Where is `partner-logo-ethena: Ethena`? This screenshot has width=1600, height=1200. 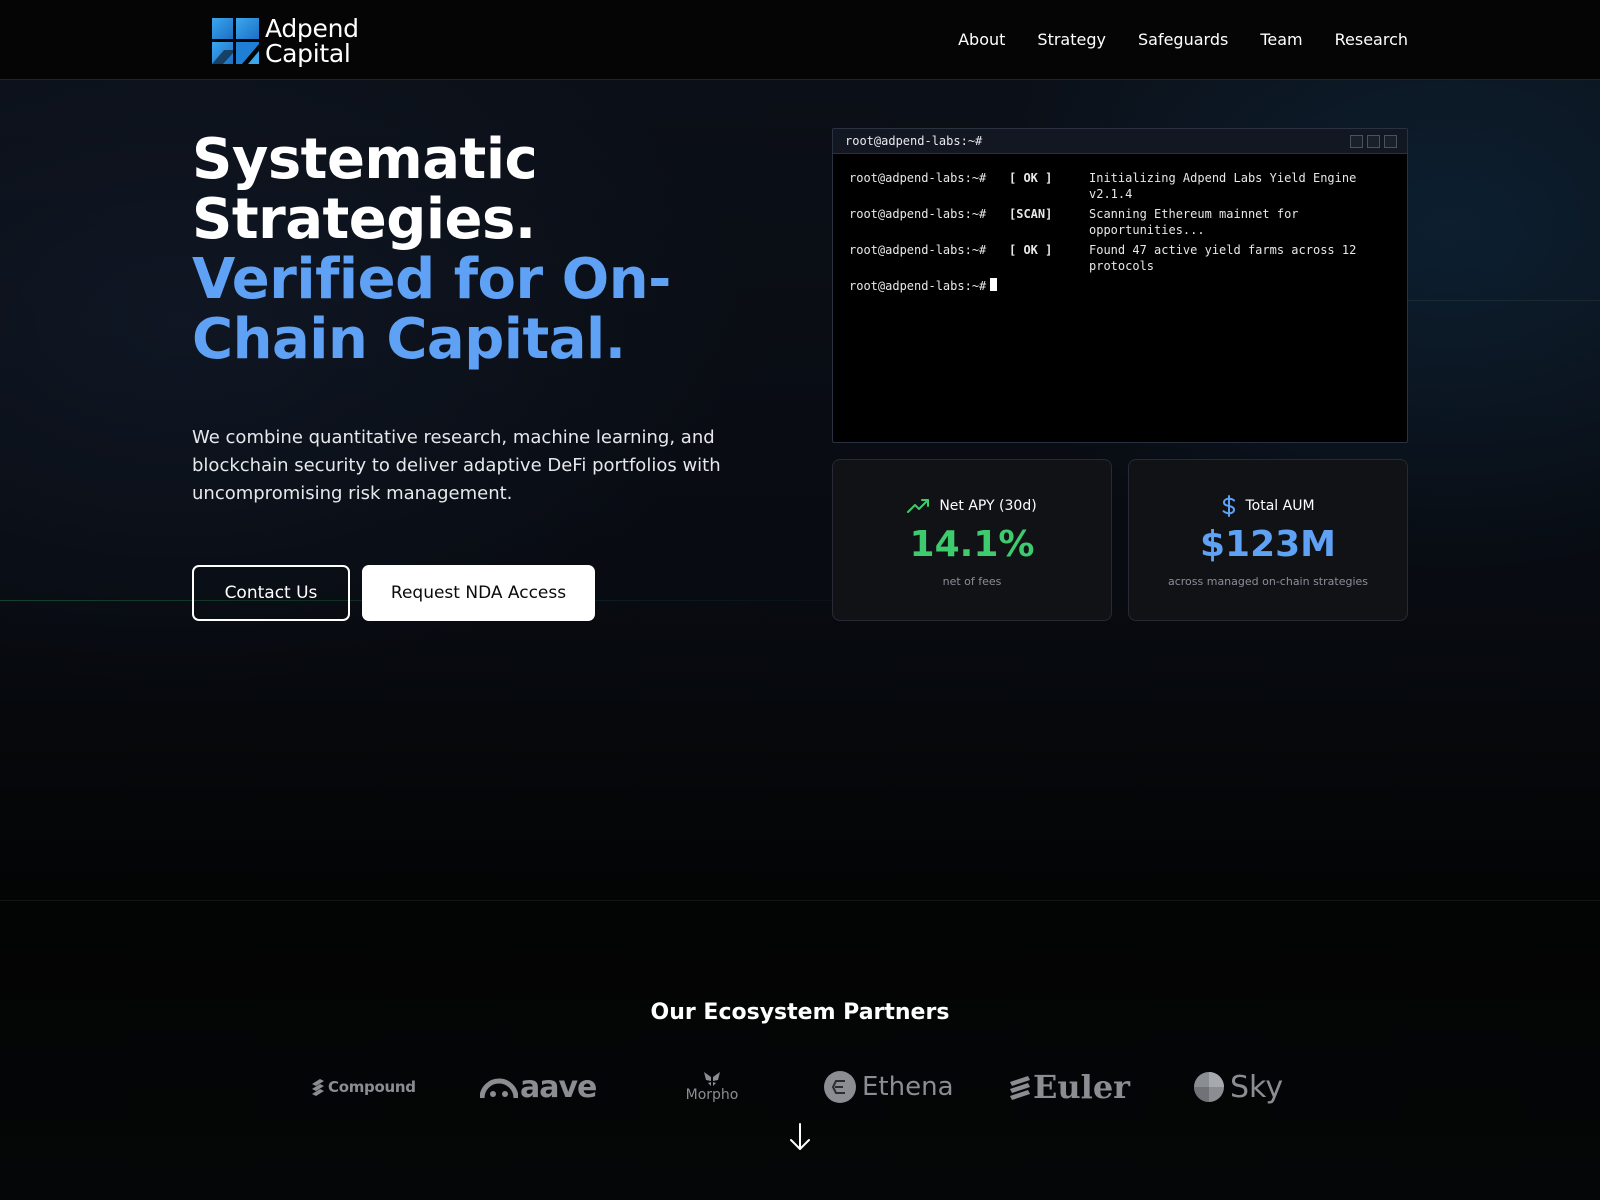
partner-logo-ethena: Ethena is located at coordinates (889, 1087).